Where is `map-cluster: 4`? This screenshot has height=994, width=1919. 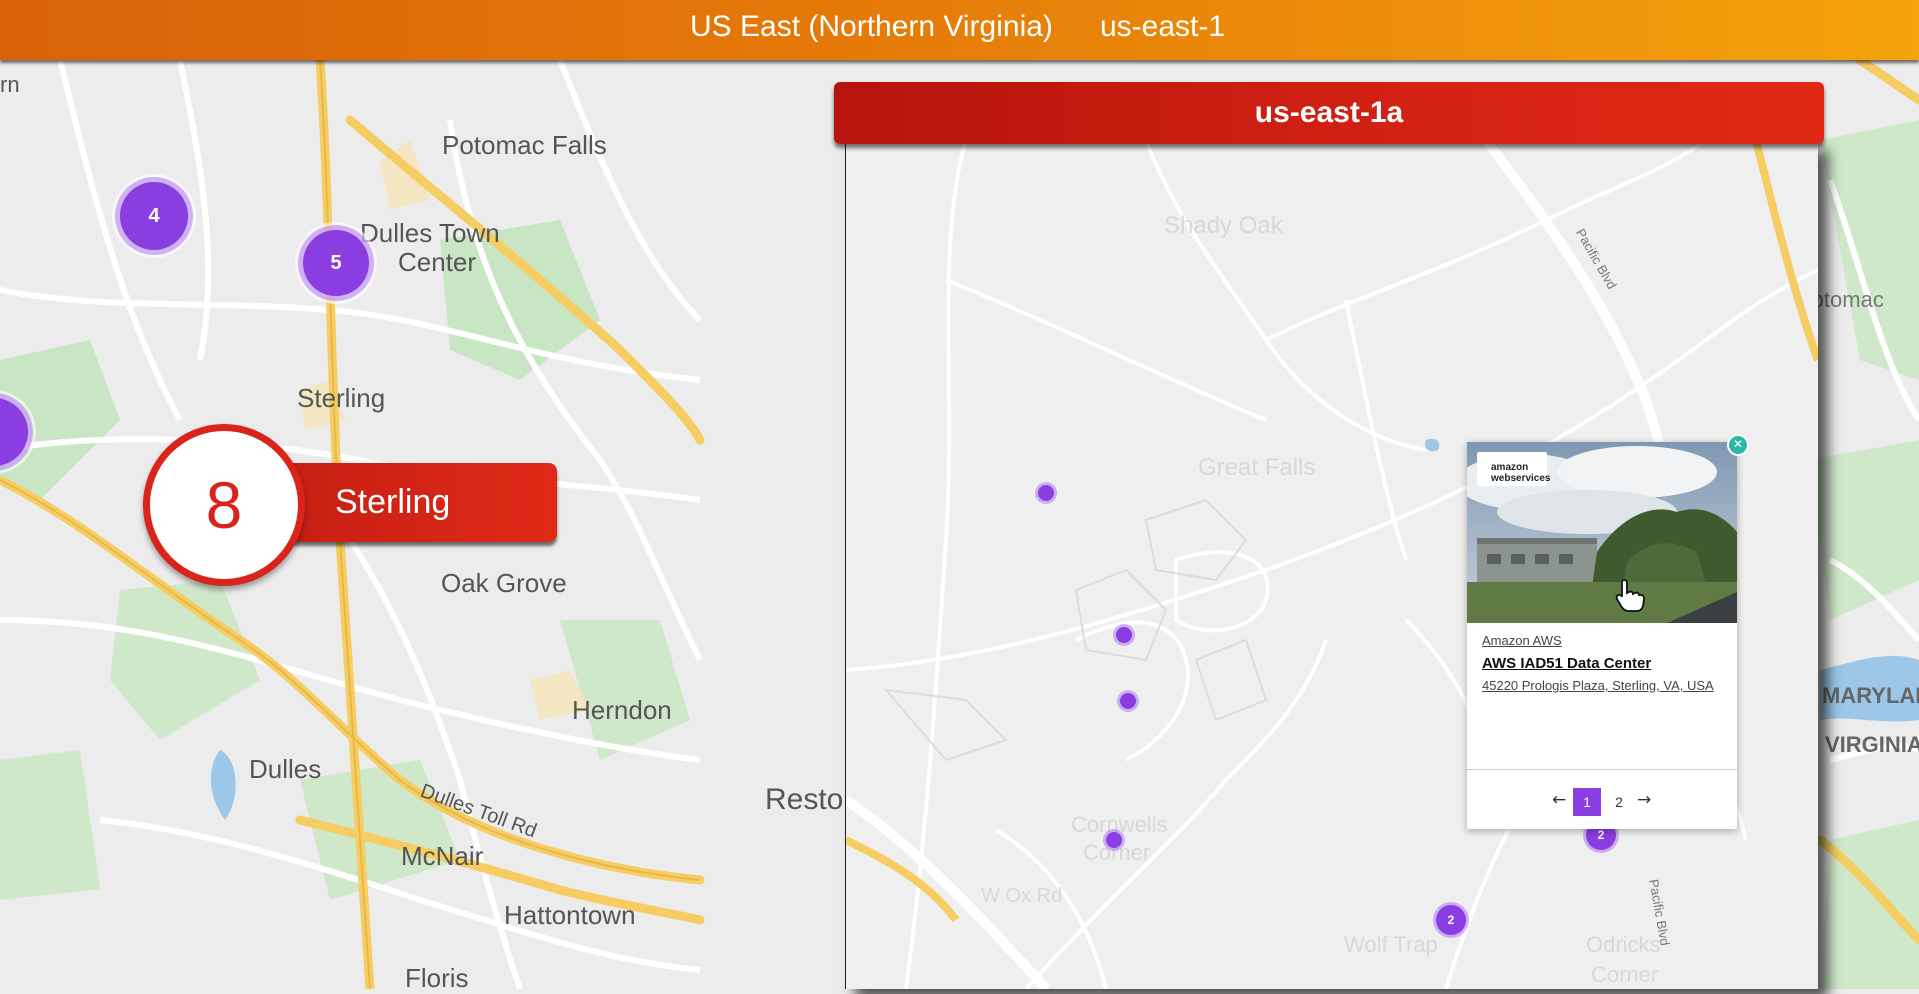
map-cluster: 4 is located at coordinates (154, 216).